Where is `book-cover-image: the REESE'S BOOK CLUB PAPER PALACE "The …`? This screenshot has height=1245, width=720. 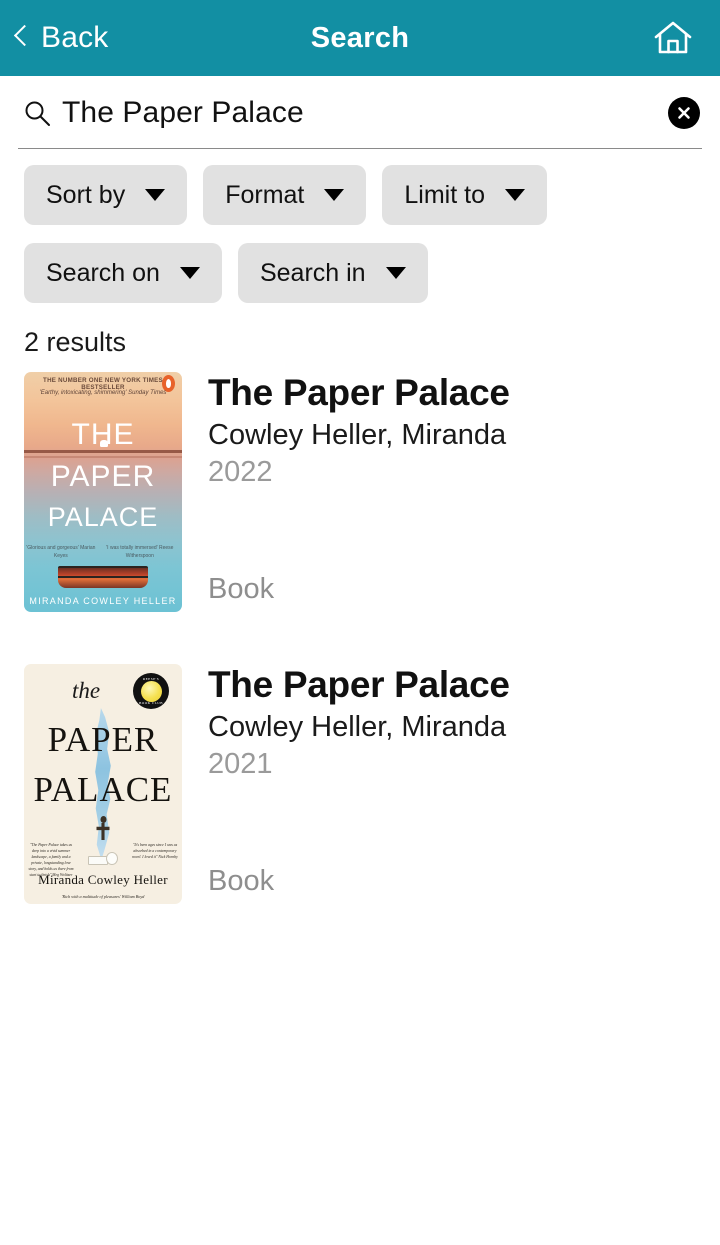
book-cover-image: the REESE'S BOOK CLUB PAPER PALACE "The … is located at coordinates (103, 784).